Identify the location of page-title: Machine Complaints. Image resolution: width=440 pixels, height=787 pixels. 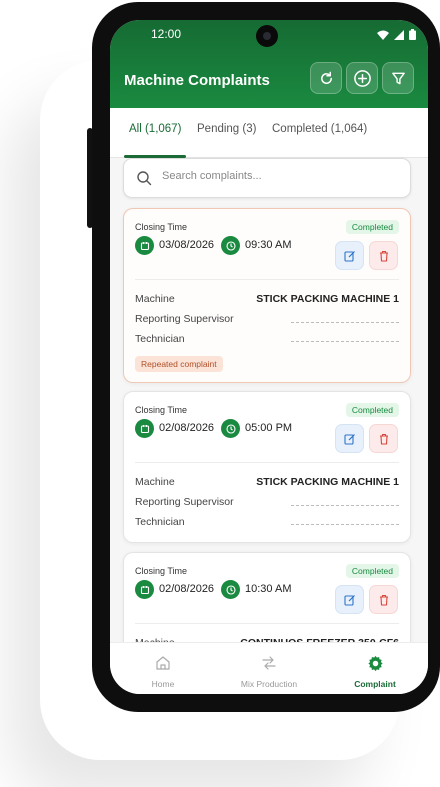
(197, 80).